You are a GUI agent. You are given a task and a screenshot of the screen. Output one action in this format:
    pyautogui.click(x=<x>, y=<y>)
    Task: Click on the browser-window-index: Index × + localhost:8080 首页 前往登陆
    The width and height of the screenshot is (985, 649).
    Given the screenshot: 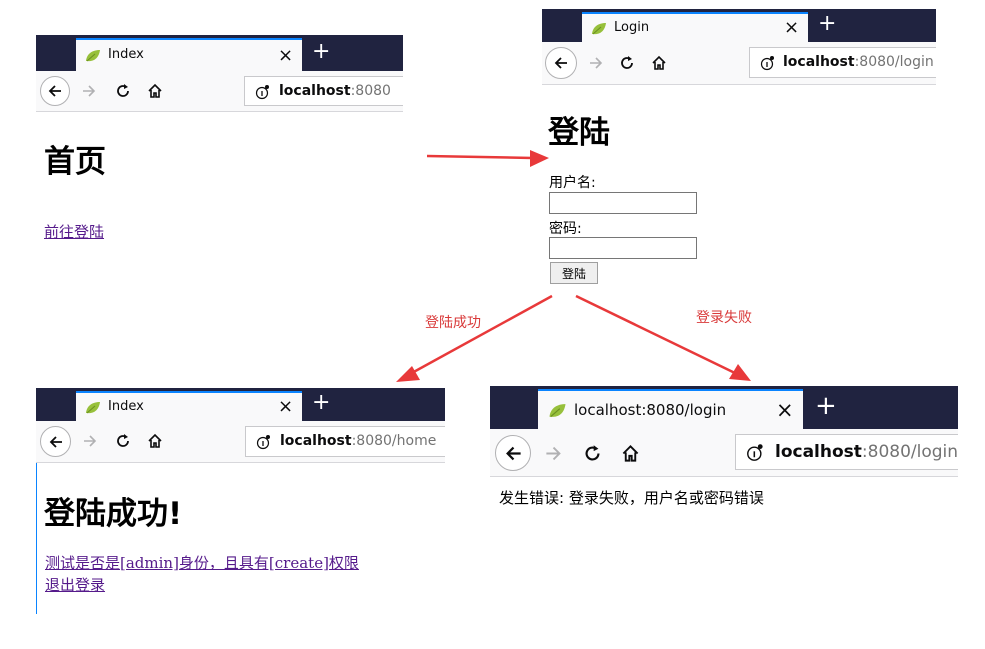 What is the action you would take?
    pyautogui.click(x=219, y=142)
    